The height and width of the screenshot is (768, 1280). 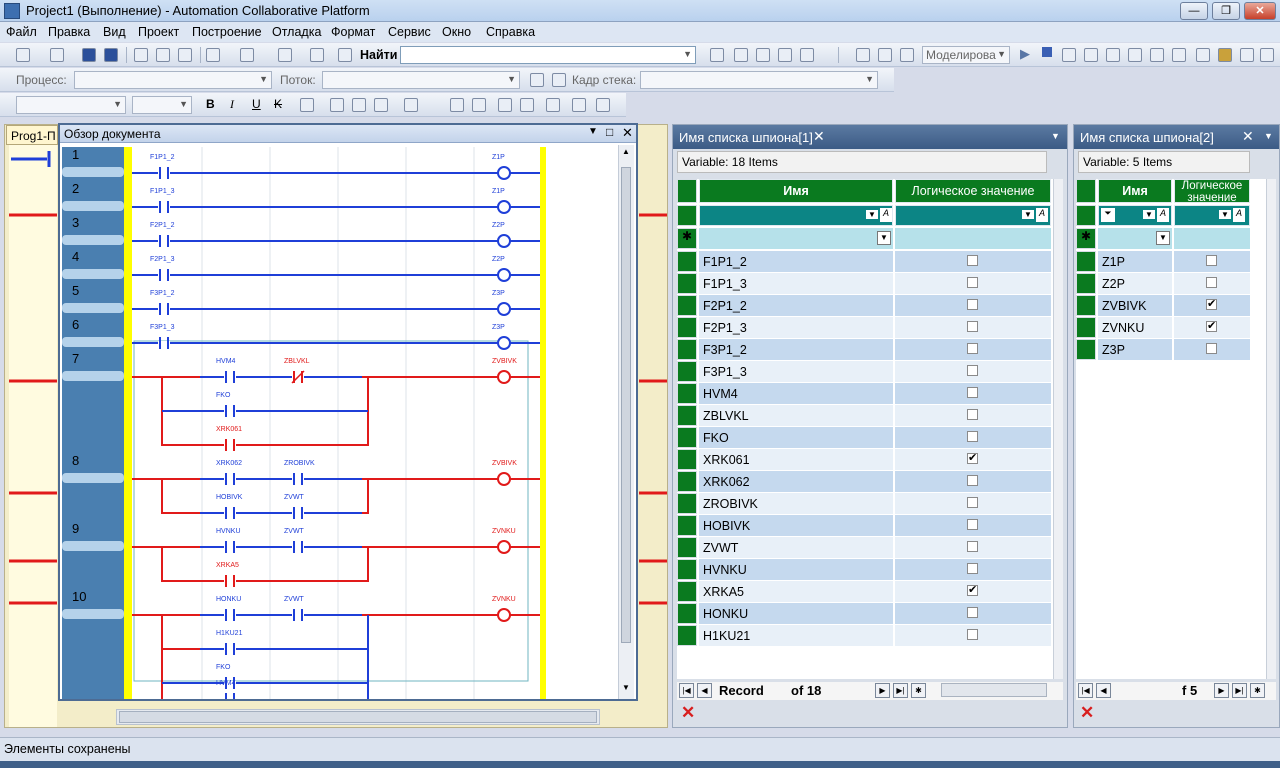 What do you see at coordinates (185, 55) in the screenshot?
I see `paste-icon` at bounding box center [185, 55].